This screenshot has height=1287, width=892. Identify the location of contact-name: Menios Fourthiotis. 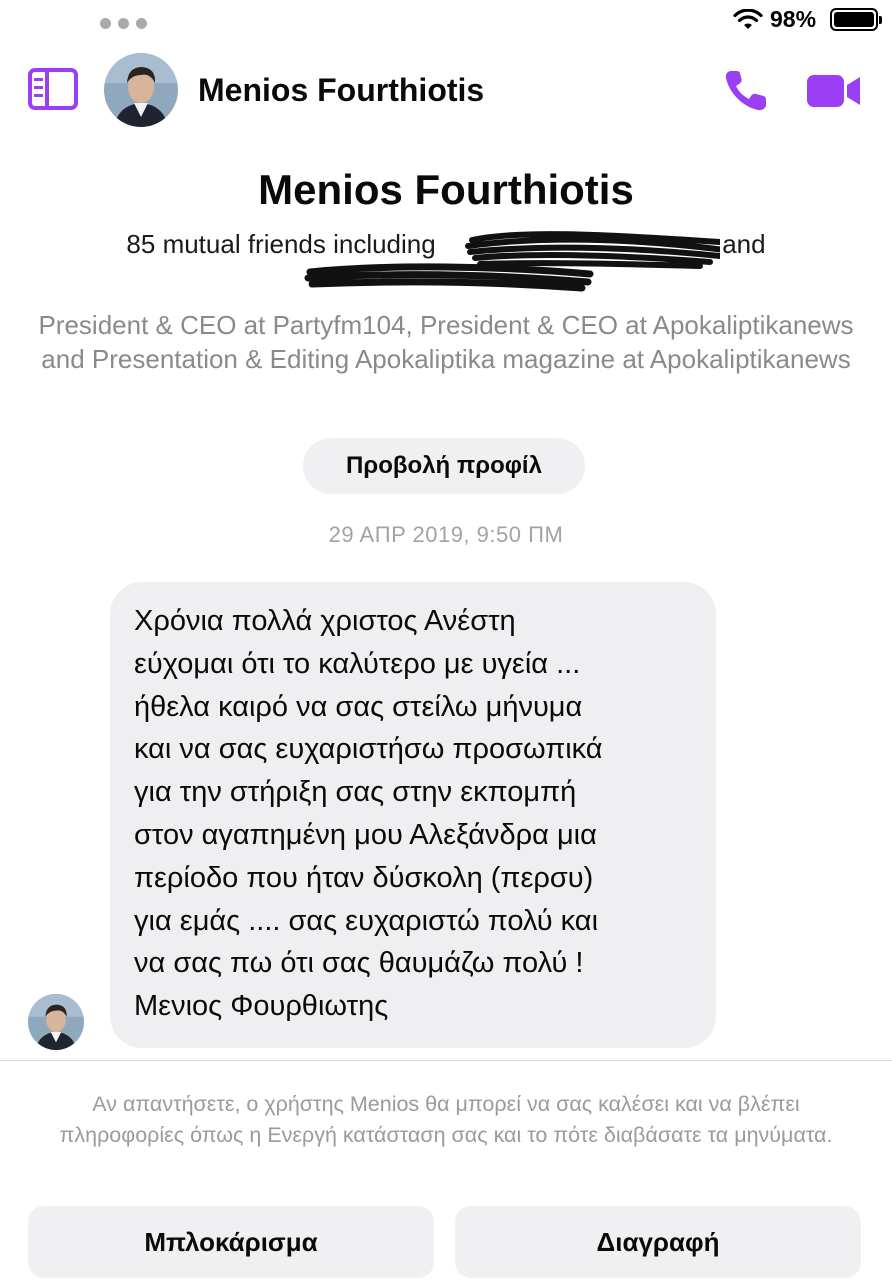
(341, 90).